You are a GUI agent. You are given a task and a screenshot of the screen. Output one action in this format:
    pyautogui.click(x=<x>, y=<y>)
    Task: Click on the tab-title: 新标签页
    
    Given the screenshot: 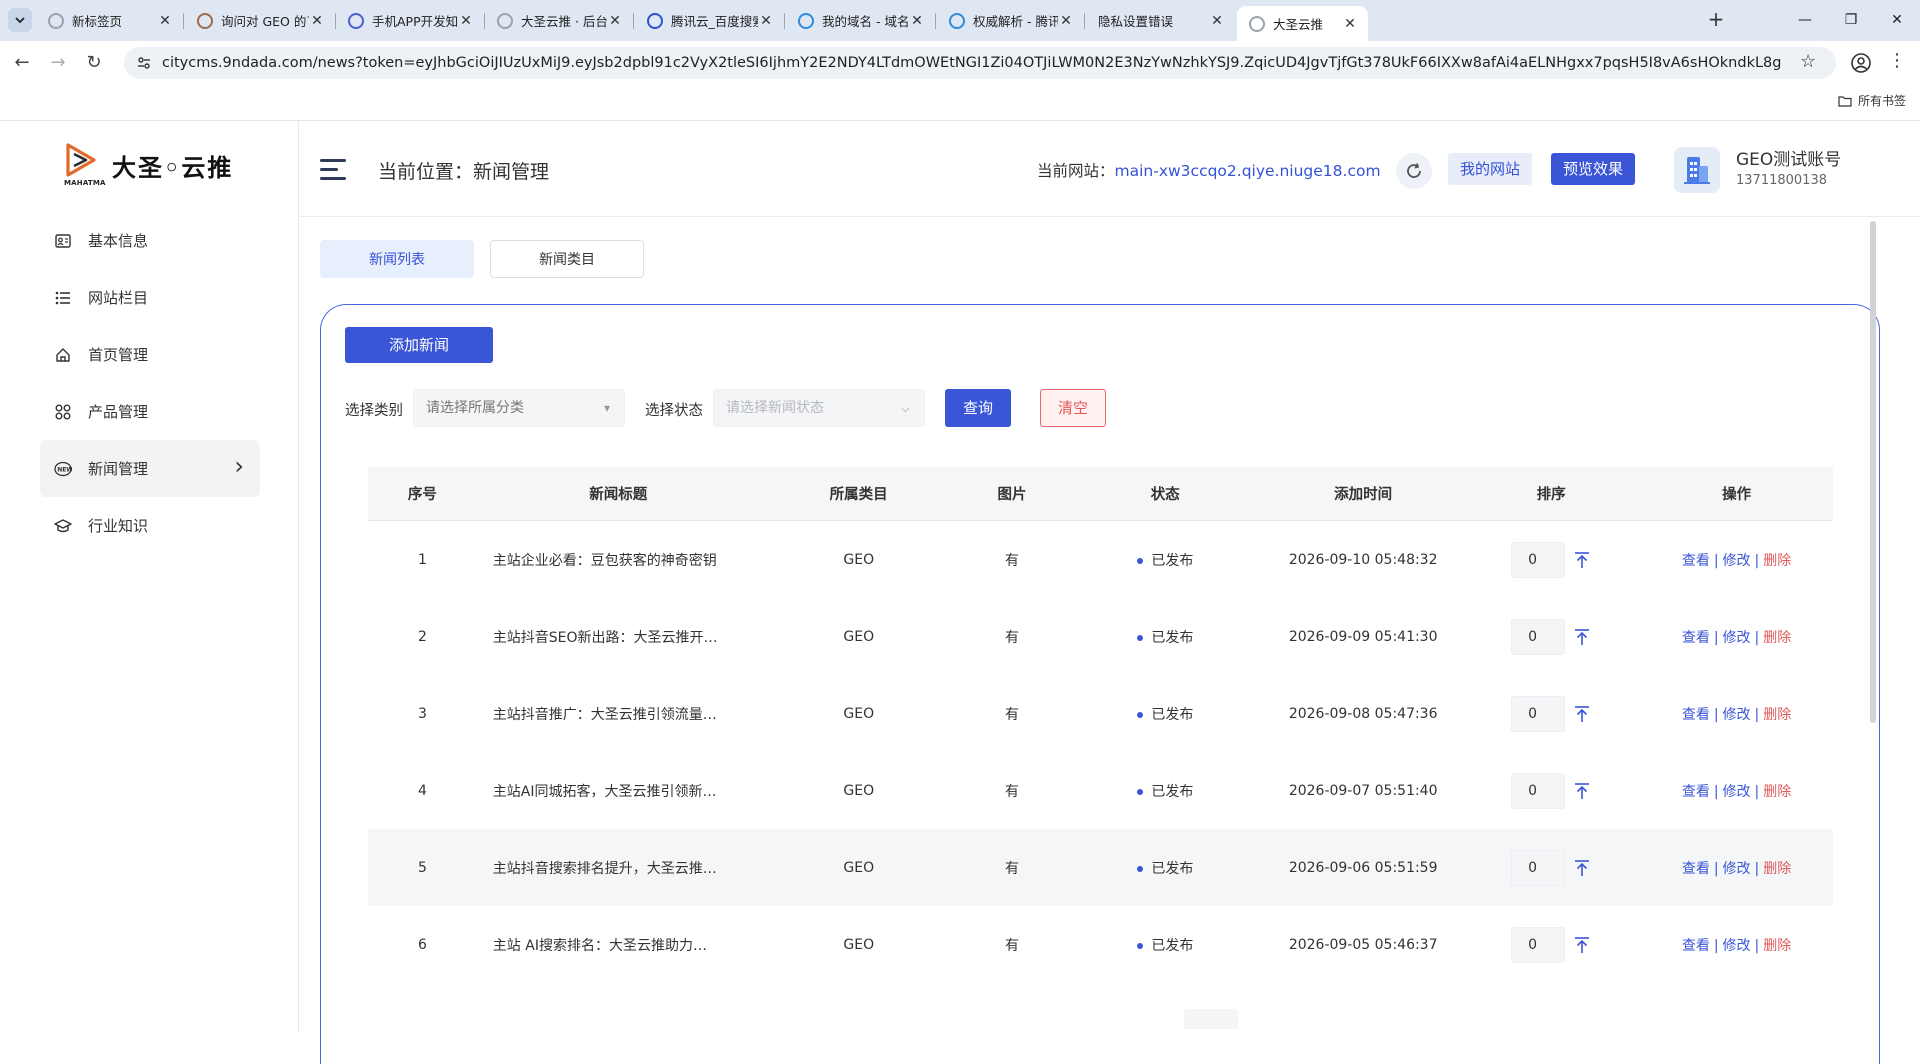 What is the action you would take?
    pyautogui.click(x=97, y=21)
    